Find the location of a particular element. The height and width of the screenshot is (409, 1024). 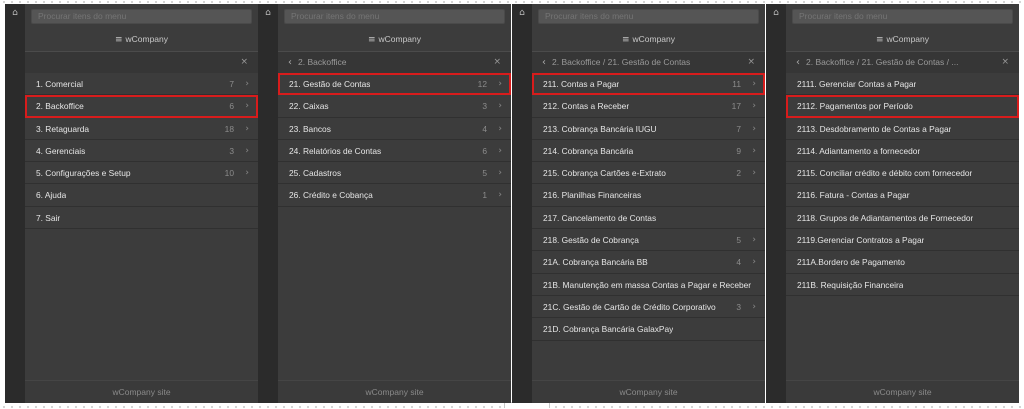

menu-item: 211B. Requisição Financeira is located at coordinates (902, 285).